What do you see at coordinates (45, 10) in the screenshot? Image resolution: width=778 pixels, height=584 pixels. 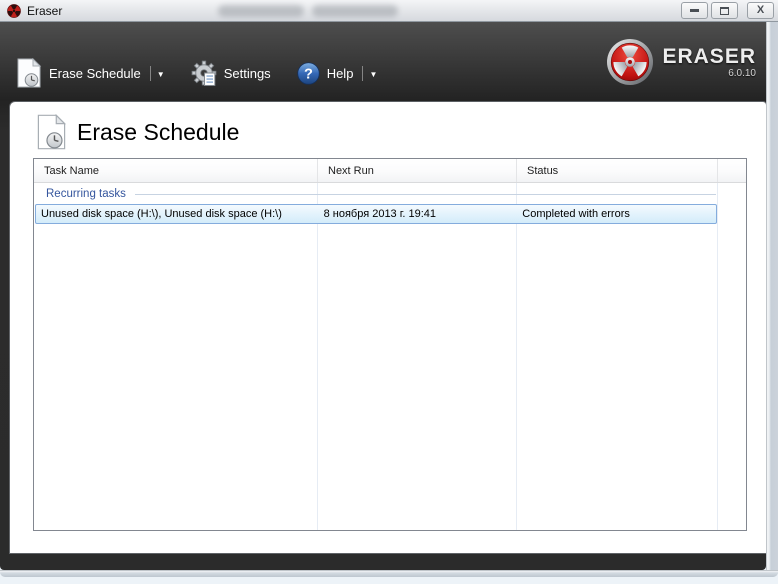 I see `window-title: Eraser` at bounding box center [45, 10].